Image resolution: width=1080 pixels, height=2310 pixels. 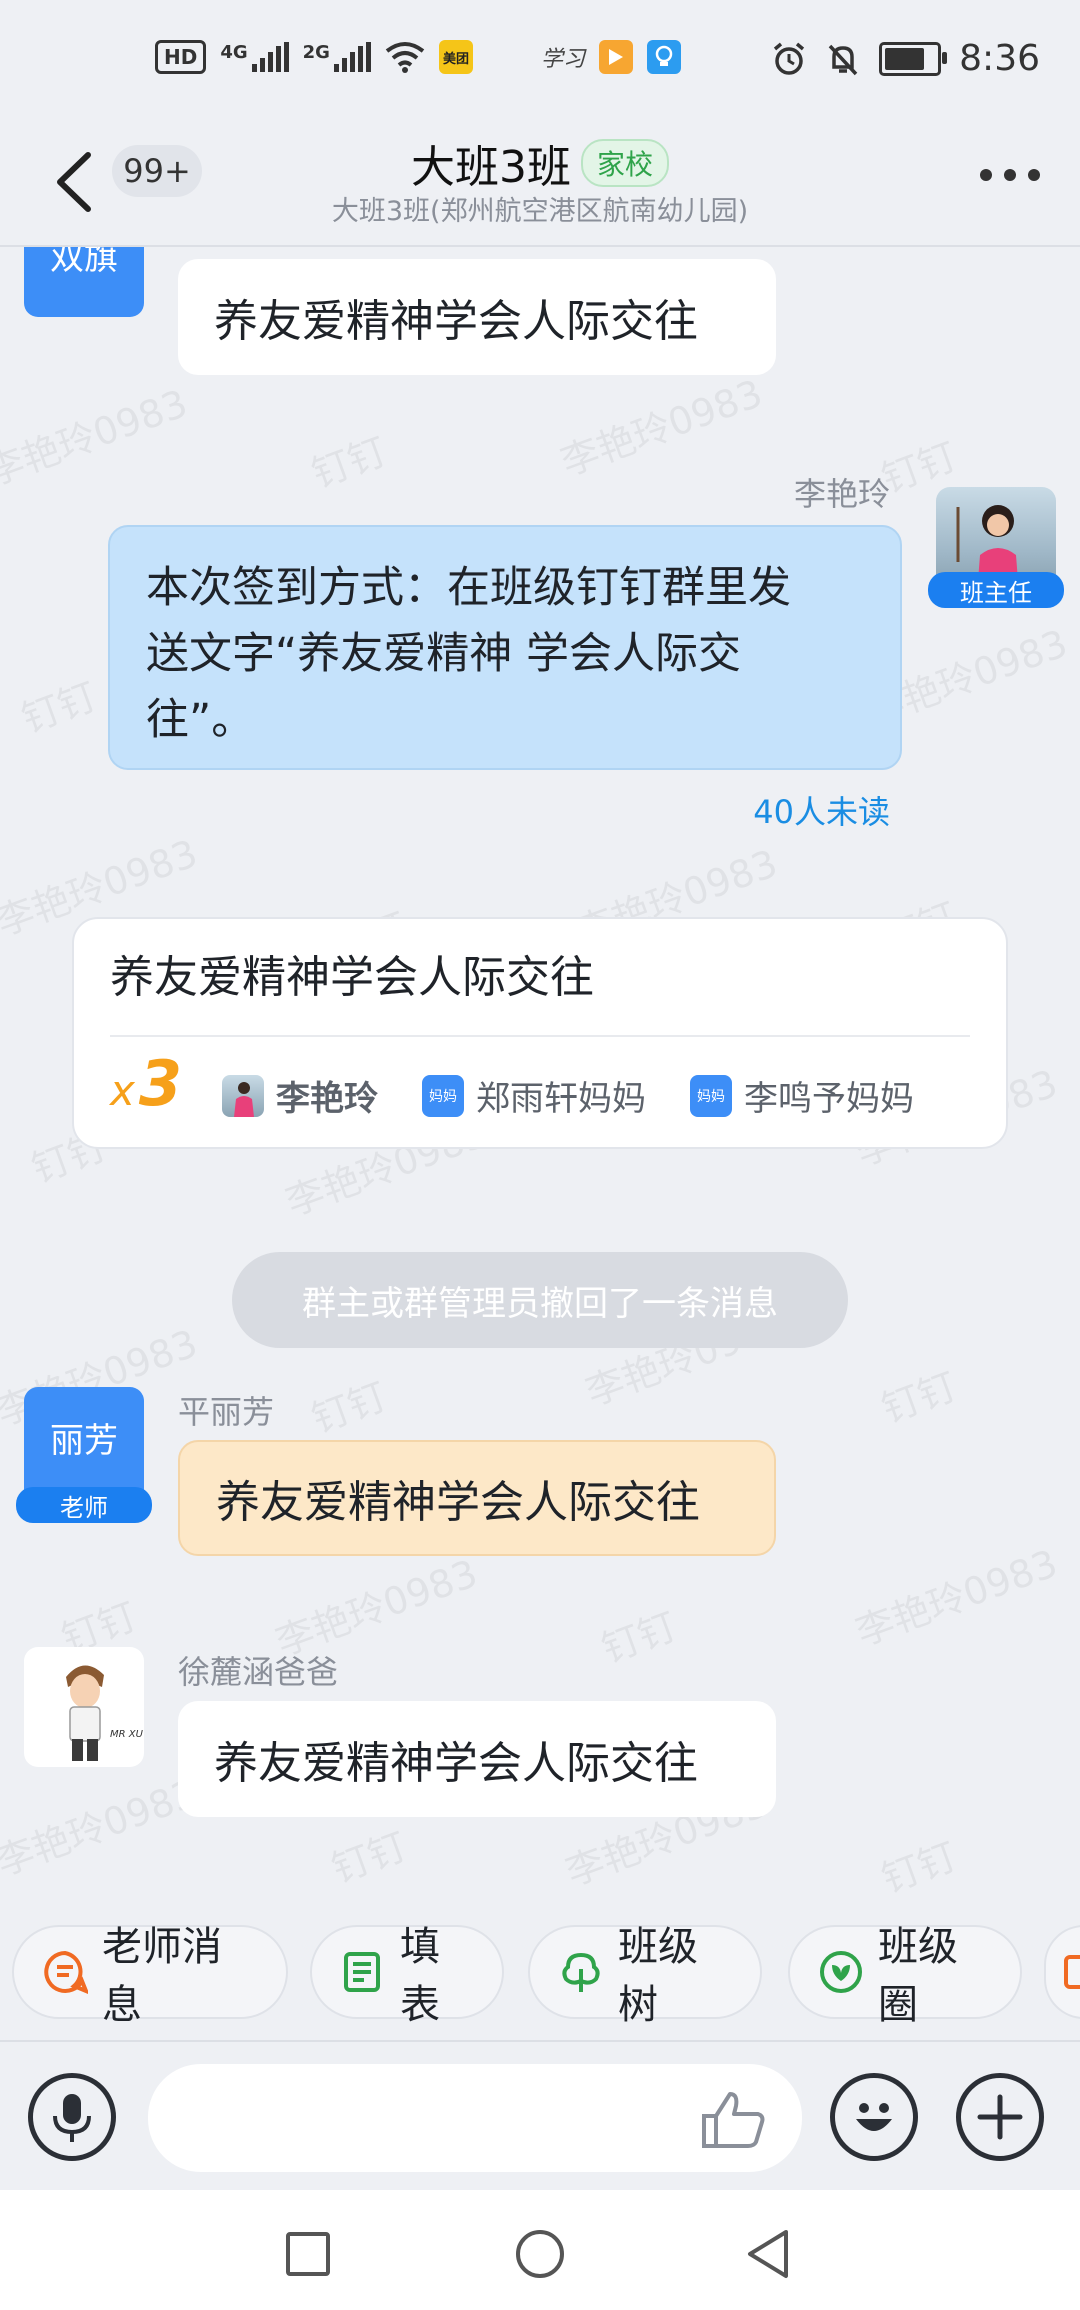 What do you see at coordinates (843, 59) in the screenshot?
I see `mute-bell-icon` at bounding box center [843, 59].